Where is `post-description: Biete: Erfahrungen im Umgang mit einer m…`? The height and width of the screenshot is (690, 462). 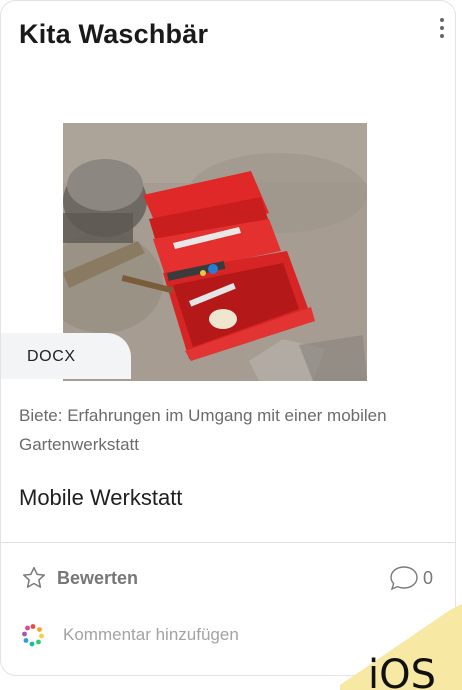 post-description: Biete: Erfahrungen im Umgang mit einer m… is located at coordinates (203, 430).